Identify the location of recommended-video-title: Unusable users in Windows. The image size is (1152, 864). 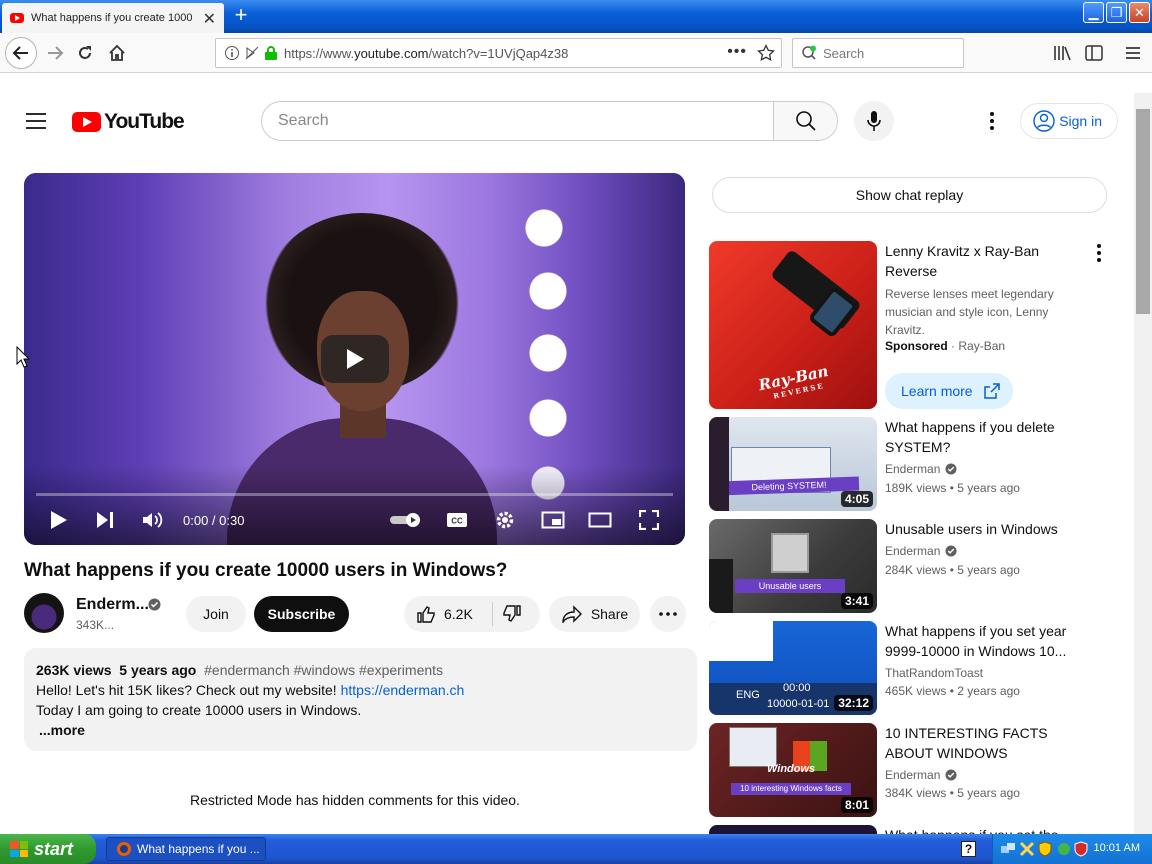
(985, 529).